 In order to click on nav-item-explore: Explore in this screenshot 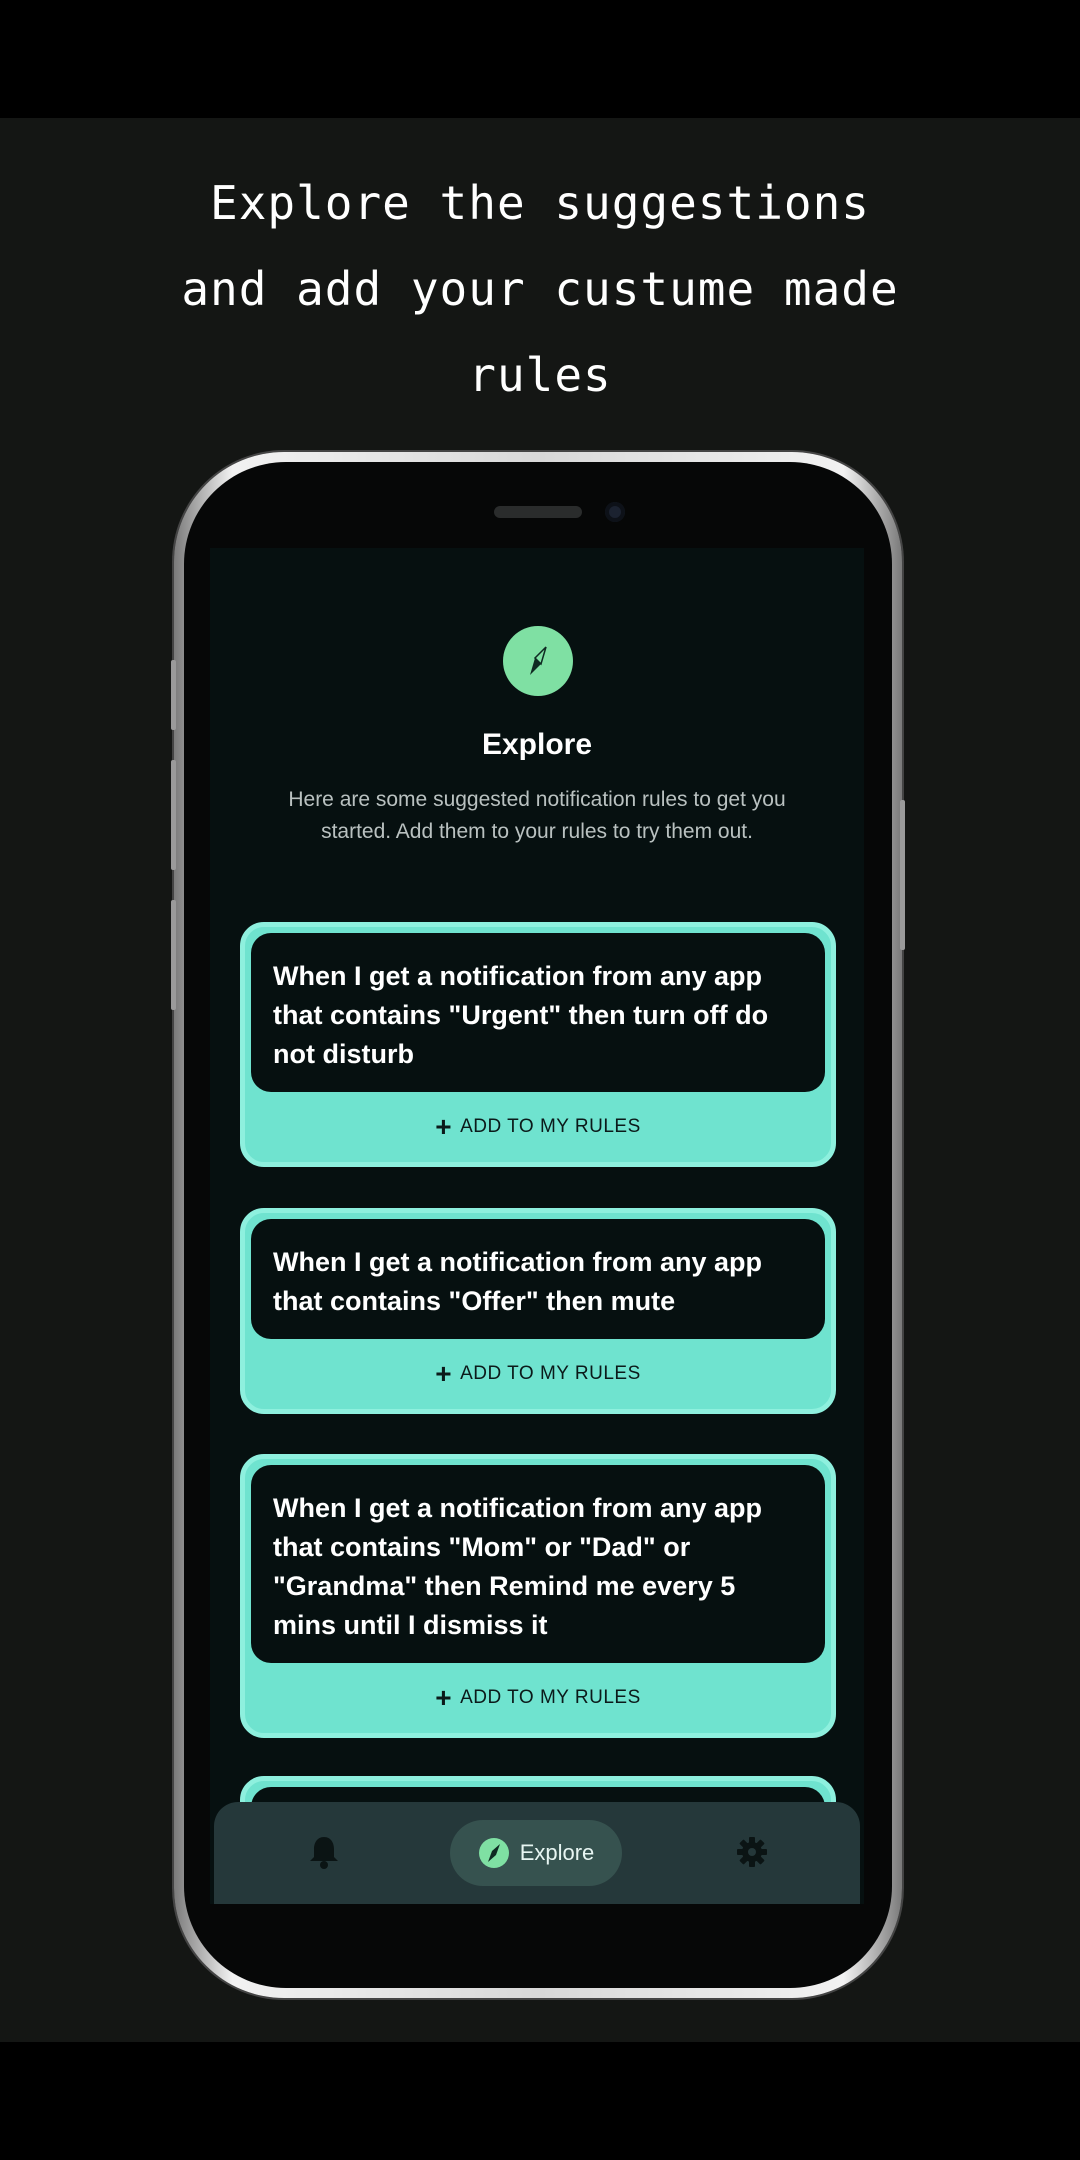, I will do `click(536, 1853)`.